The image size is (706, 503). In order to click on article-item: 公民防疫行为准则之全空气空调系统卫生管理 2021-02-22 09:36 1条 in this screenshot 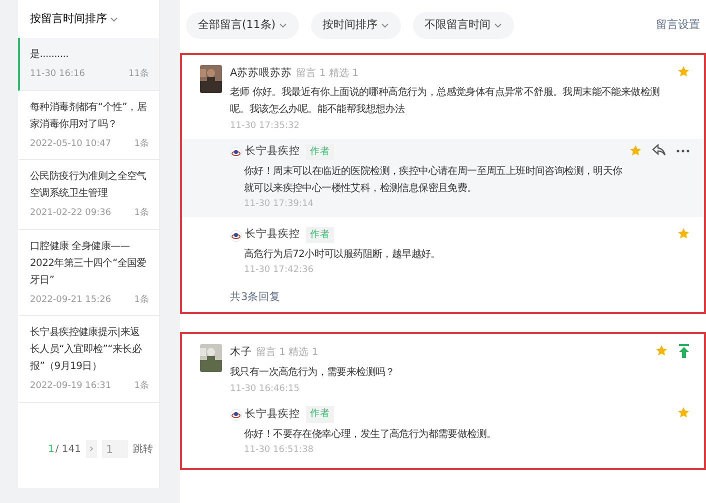, I will do `click(88, 195)`.